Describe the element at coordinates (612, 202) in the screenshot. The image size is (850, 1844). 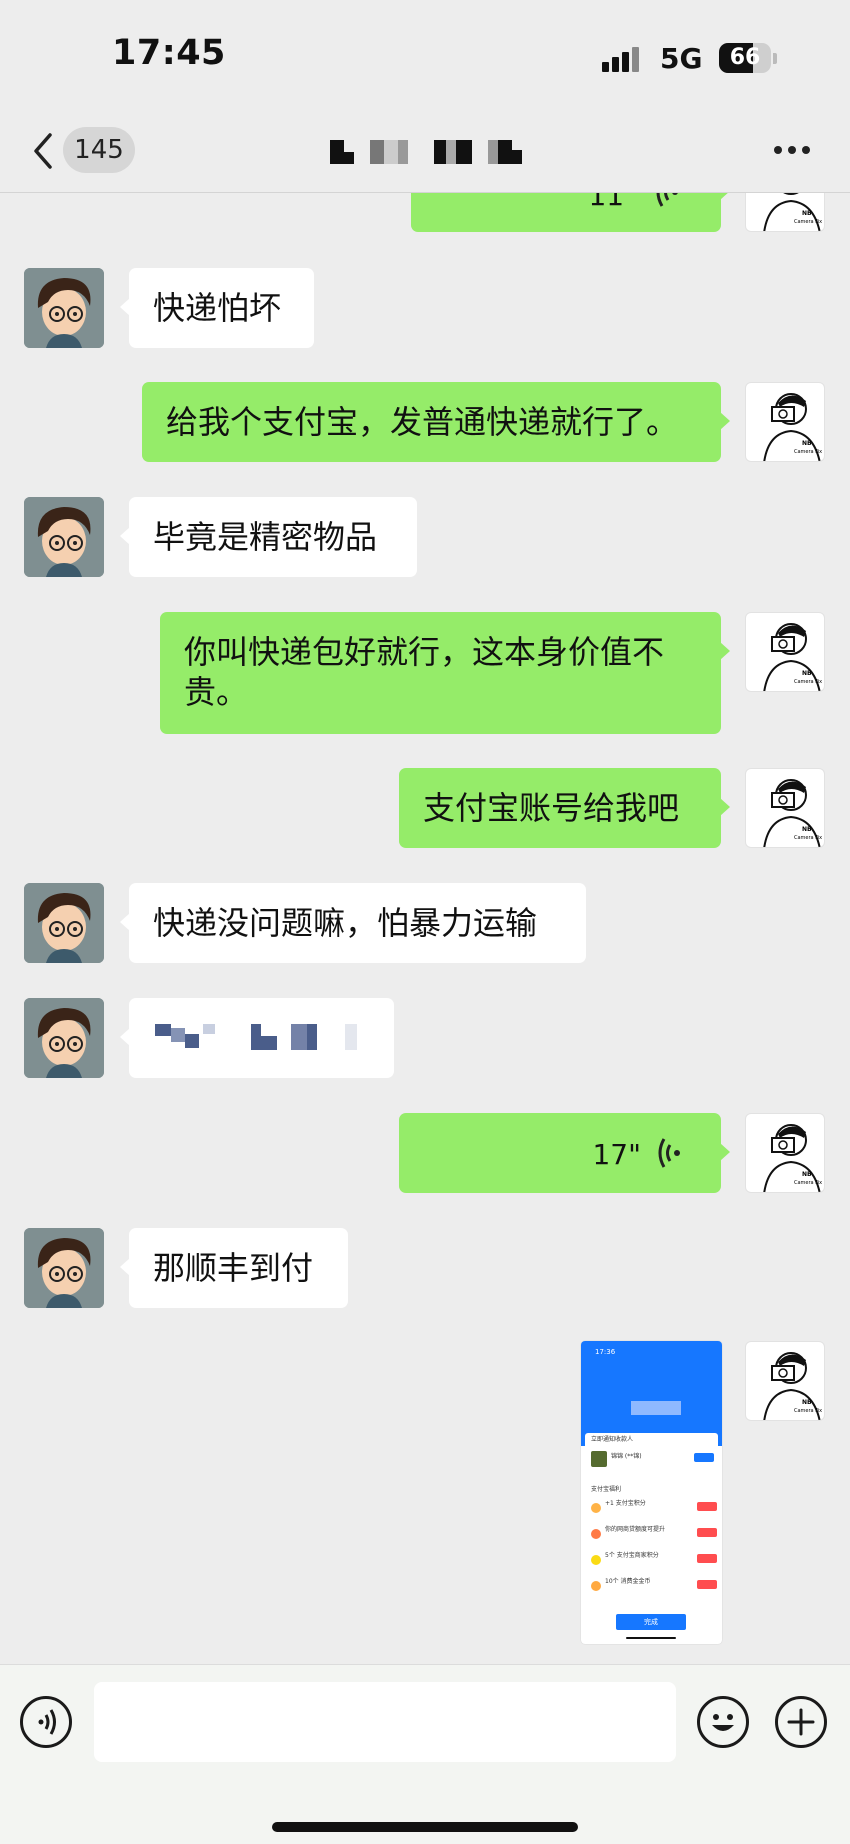
I see `voice-duration: 11"` at that location.